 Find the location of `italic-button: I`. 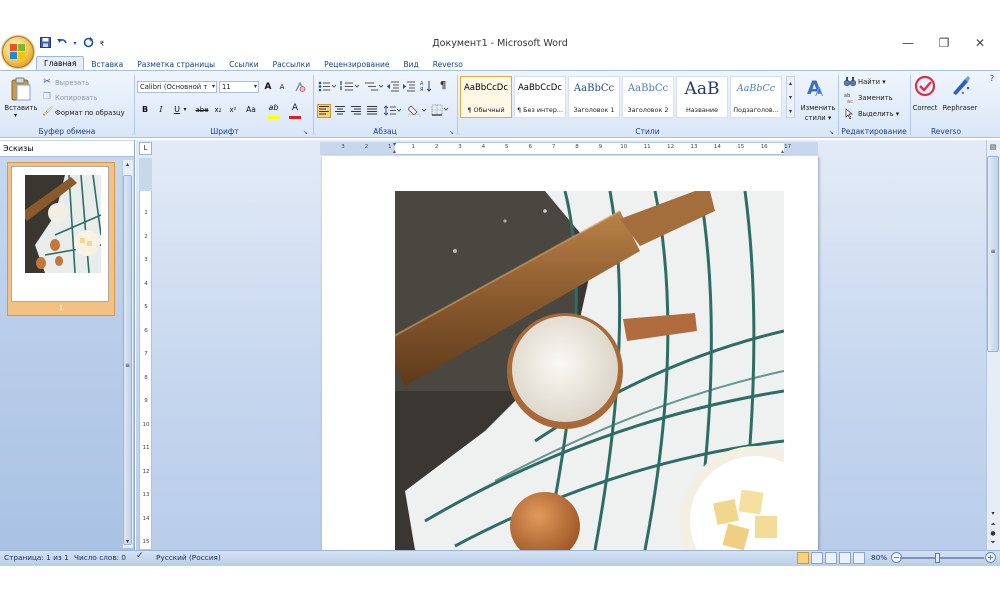

italic-button: I is located at coordinates (161, 110).